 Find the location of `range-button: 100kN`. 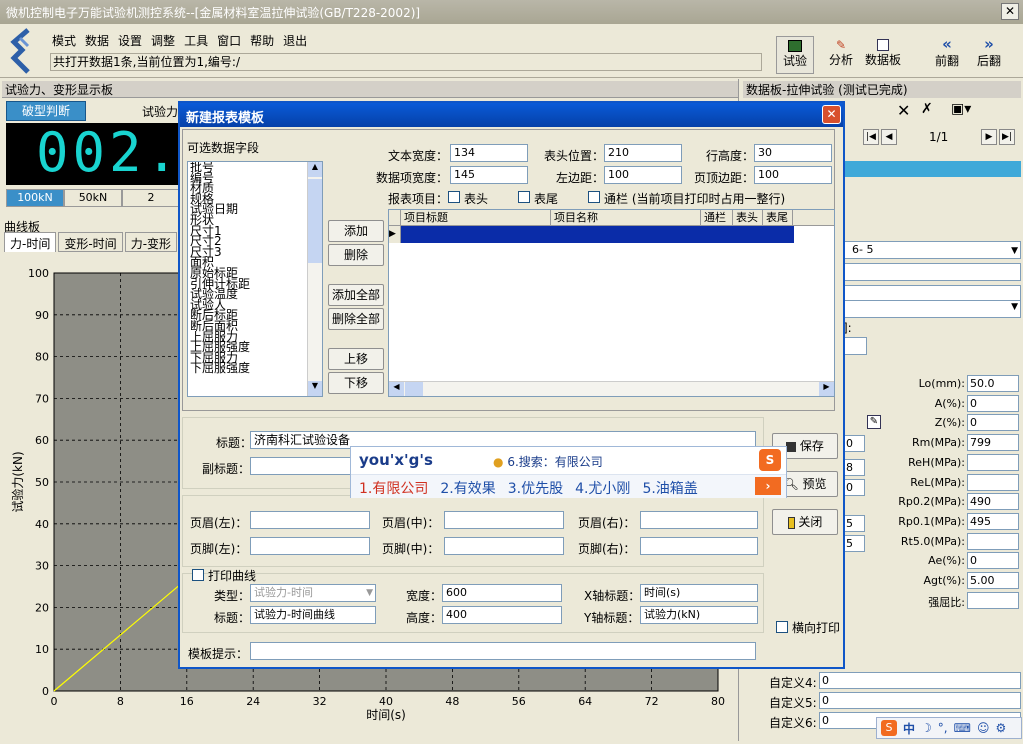

range-button: 100kN is located at coordinates (35, 198).